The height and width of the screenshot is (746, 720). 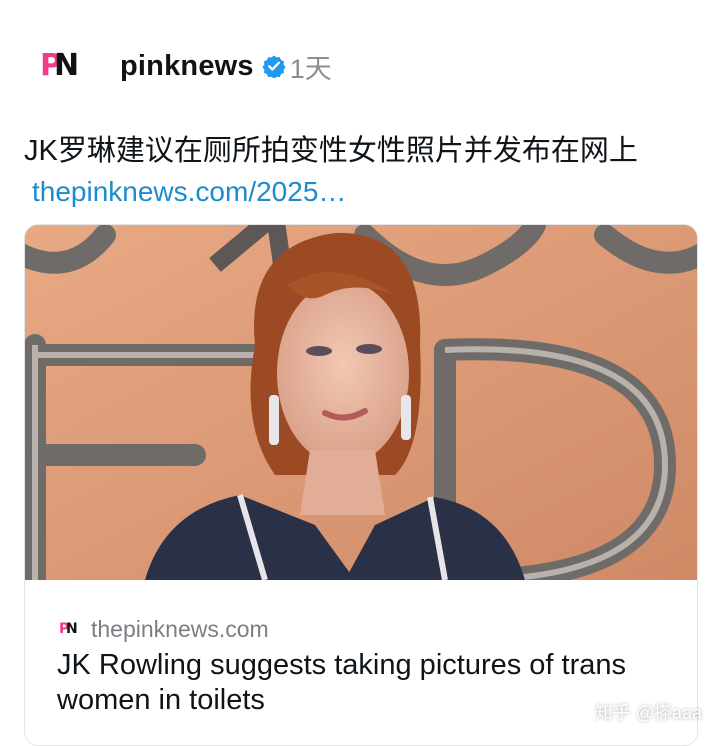 I want to click on post-age: 1天, so click(x=310, y=68).